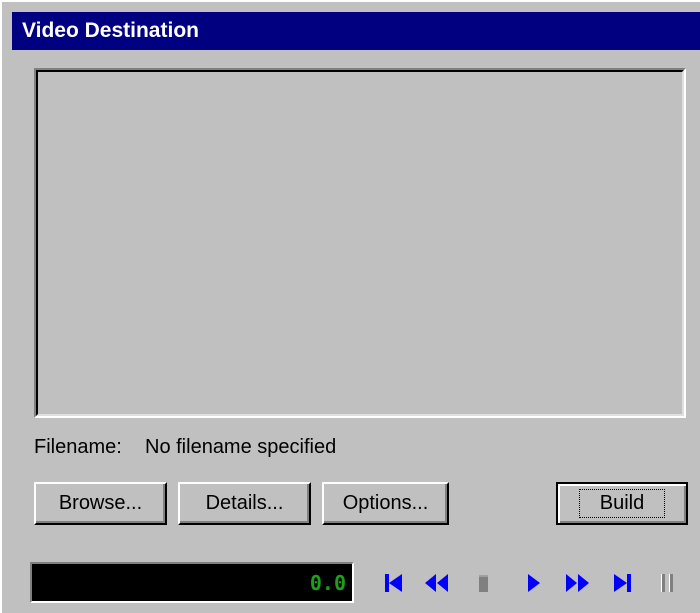 This screenshot has height=613, width=700. What do you see at coordinates (486, 583) in the screenshot?
I see `stop-icon` at bounding box center [486, 583].